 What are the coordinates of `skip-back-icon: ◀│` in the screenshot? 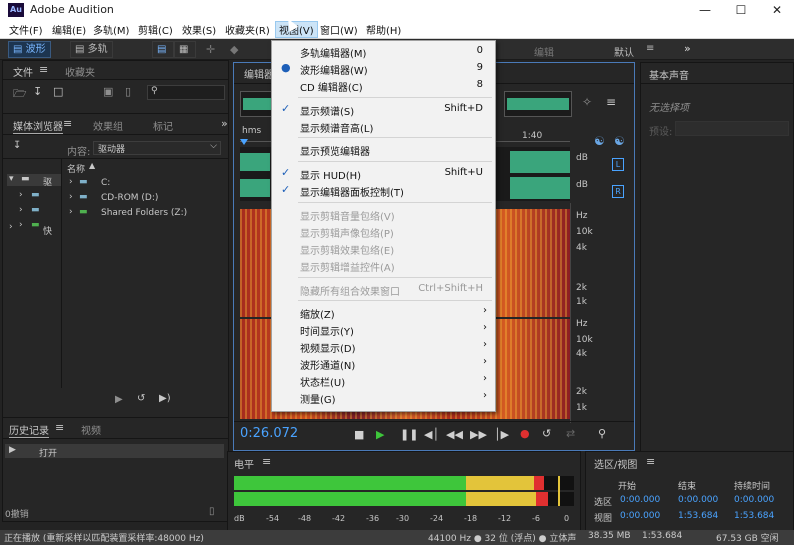 It's located at (431, 434).